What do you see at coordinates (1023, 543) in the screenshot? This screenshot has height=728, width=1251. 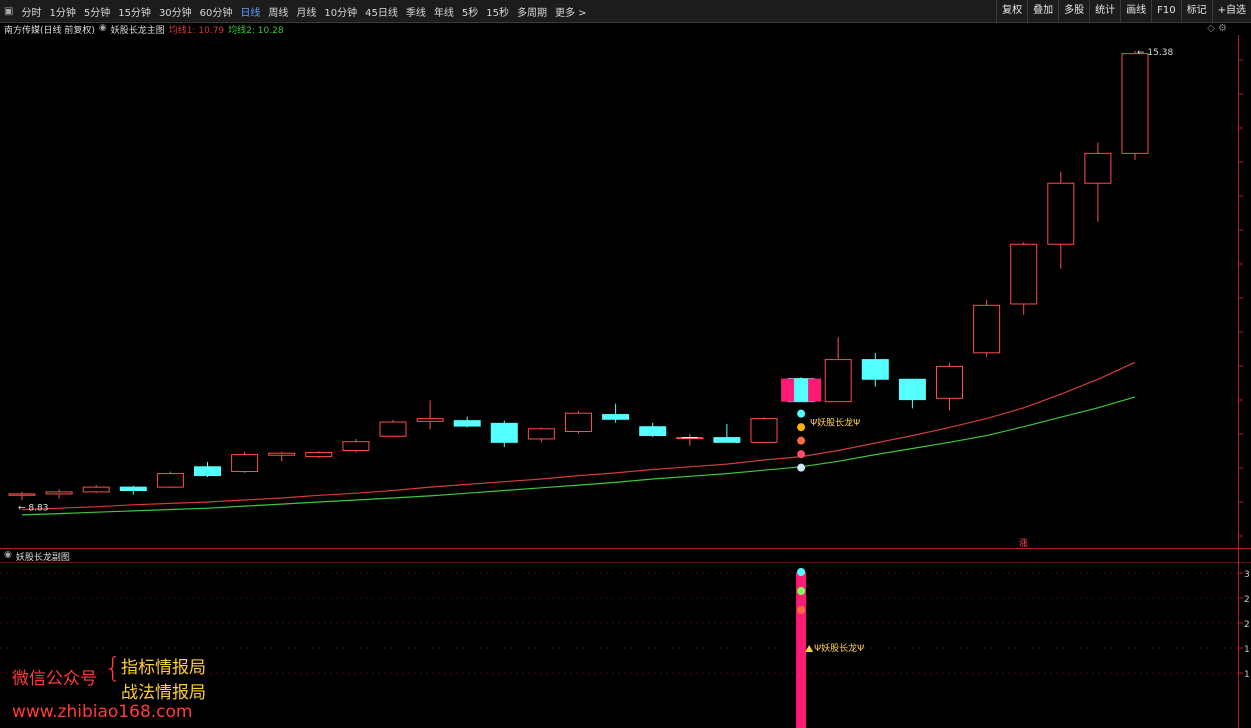 I see `corner-mark: 涨` at bounding box center [1023, 543].